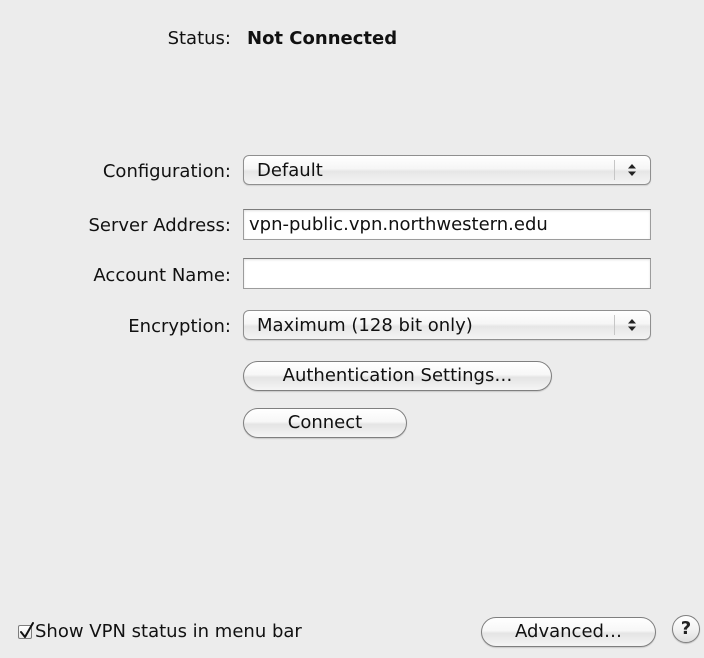 The height and width of the screenshot is (658, 704). I want to click on server-address-label: Server Address:, so click(160, 225).